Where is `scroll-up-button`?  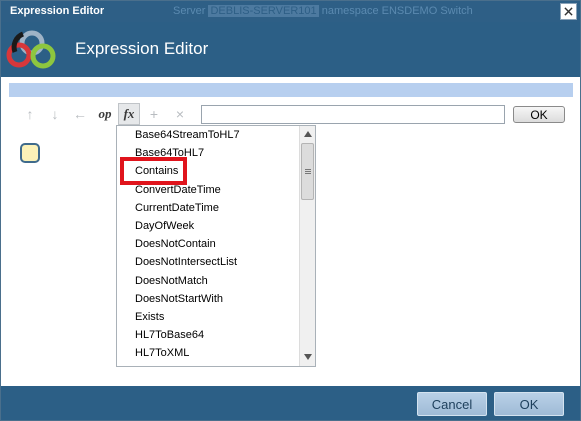
scroll-up-button is located at coordinates (308, 134).